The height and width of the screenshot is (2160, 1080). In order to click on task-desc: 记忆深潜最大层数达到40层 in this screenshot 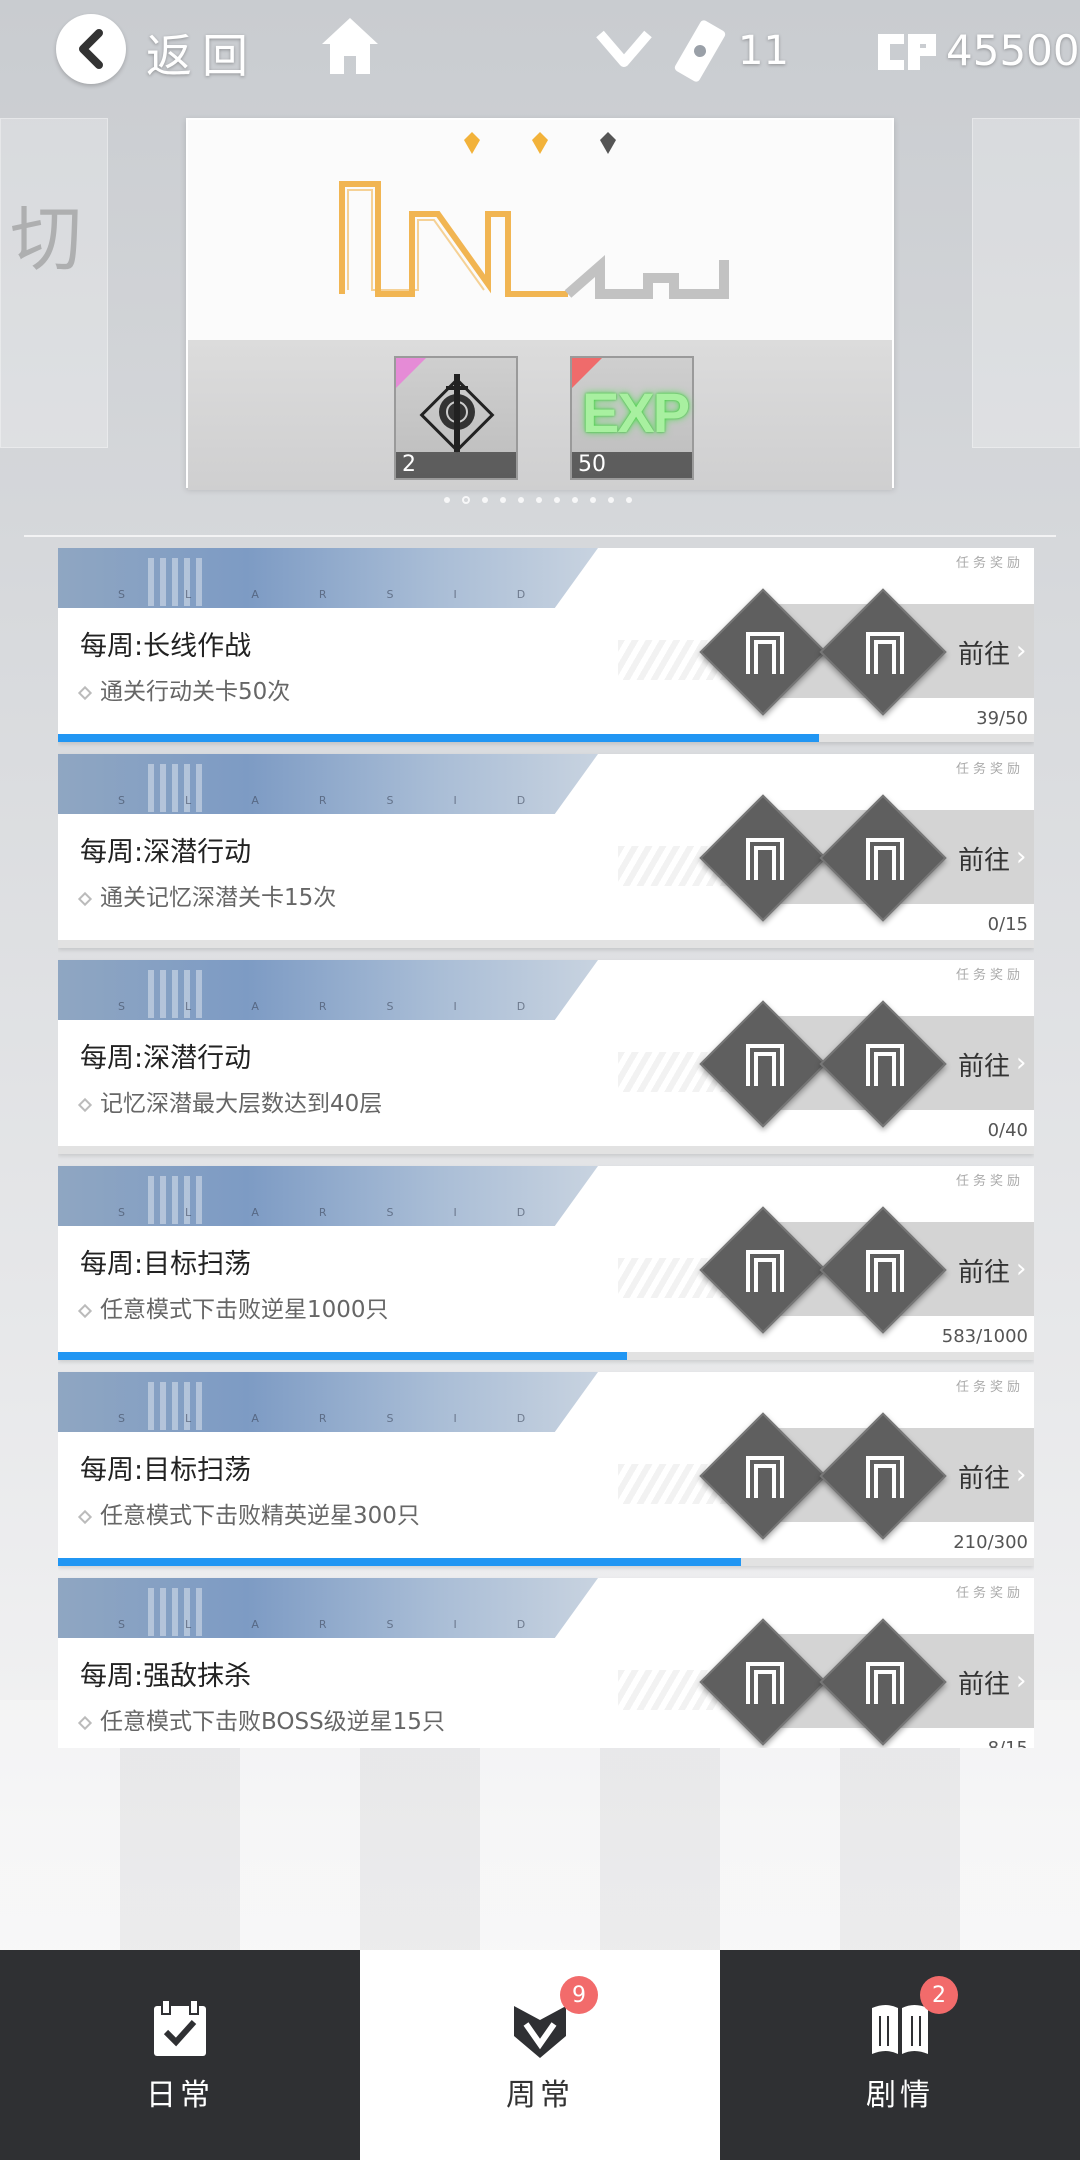, I will do `click(230, 1101)`.